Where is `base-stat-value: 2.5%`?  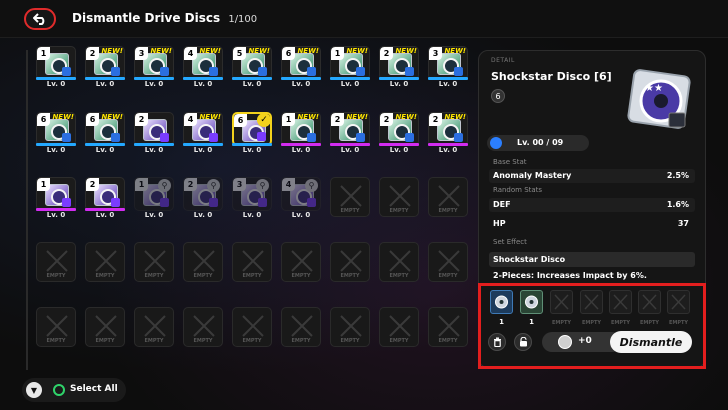
base-stat-value: 2.5% is located at coordinates (677, 175).